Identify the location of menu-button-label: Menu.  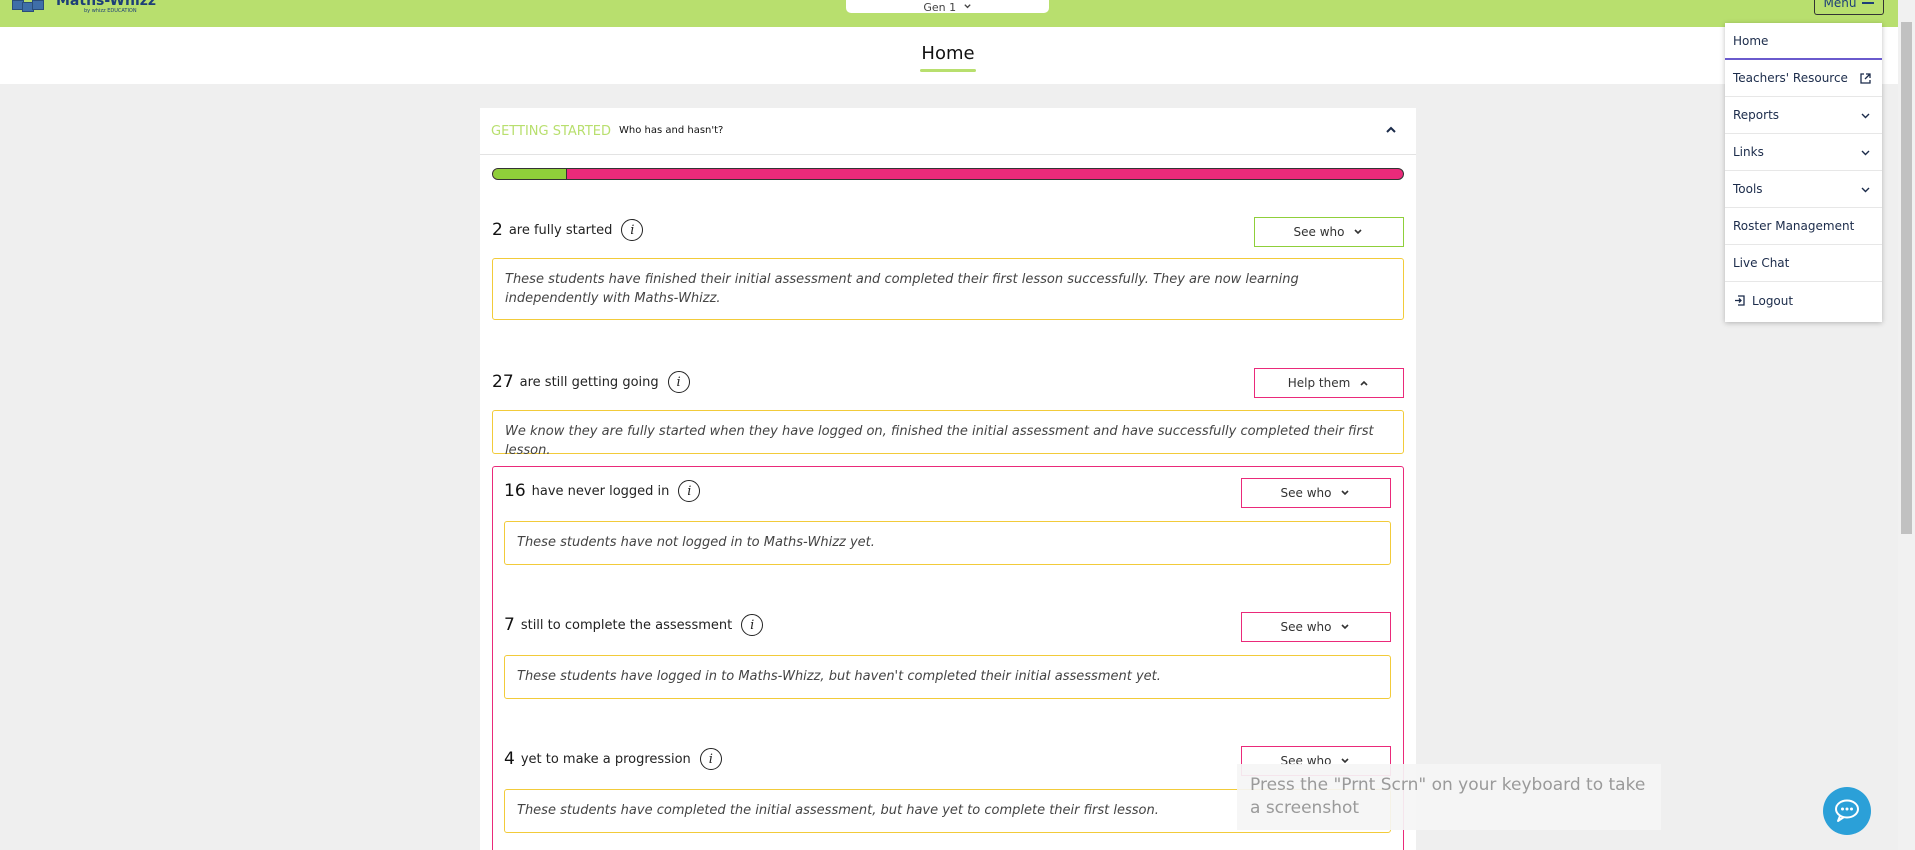
(1840, 5).